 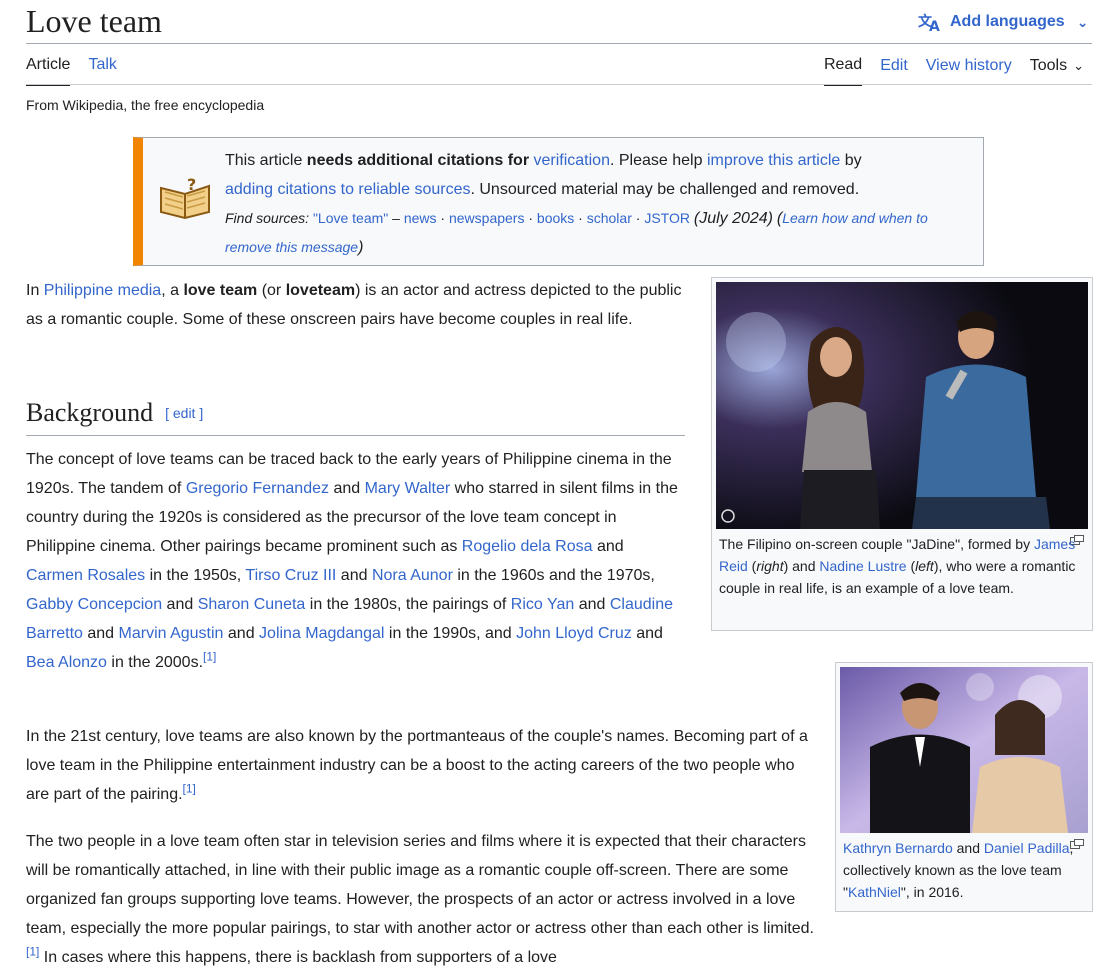 What do you see at coordinates (733, 218) in the screenshot?
I see `notice-date: (July 2024)` at bounding box center [733, 218].